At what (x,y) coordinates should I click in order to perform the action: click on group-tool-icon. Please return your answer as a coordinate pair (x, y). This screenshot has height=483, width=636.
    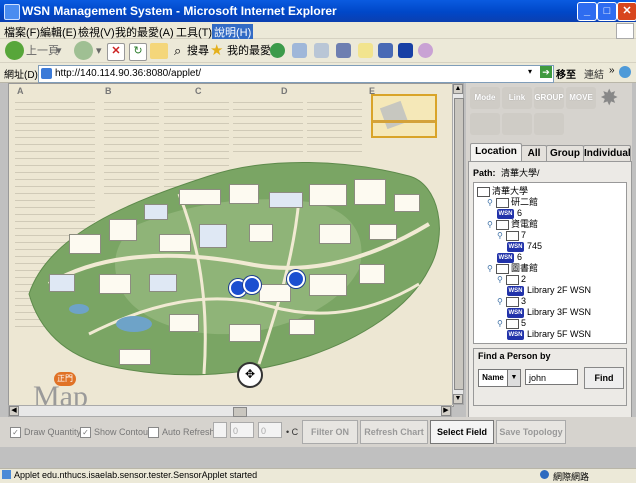
    Looking at the image, I should click on (549, 124).